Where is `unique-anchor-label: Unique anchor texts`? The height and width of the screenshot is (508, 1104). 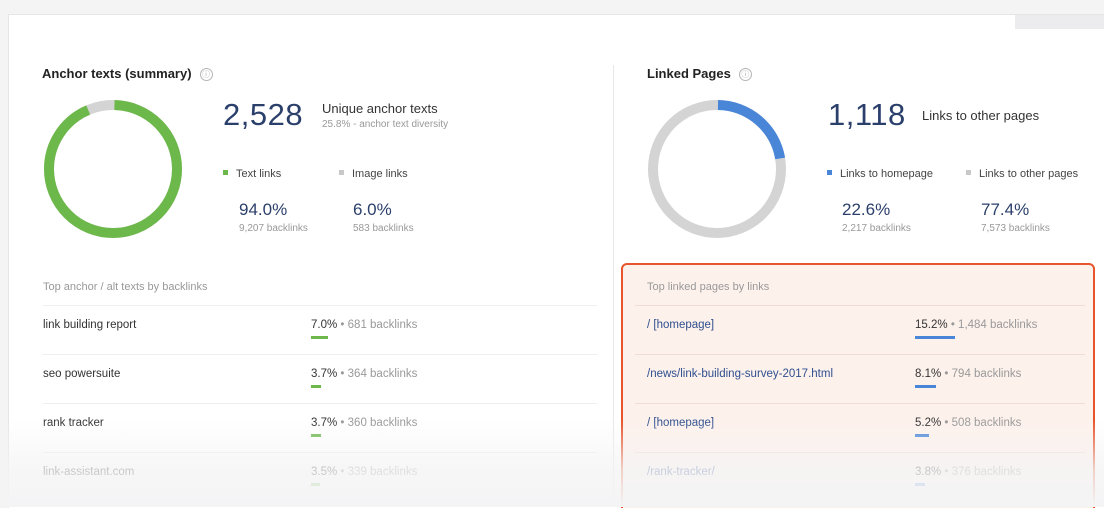
unique-anchor-label: Unique anchor texts is located at coordinates (380, 108).